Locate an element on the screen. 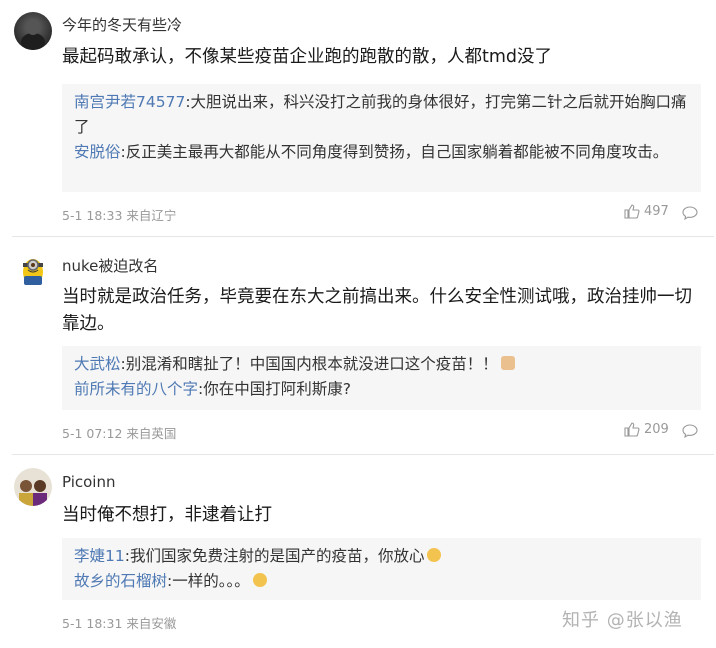 This screenshot has height=648, width=716. reply-text: 一样的。。。 is located at coordinates (211, 581).